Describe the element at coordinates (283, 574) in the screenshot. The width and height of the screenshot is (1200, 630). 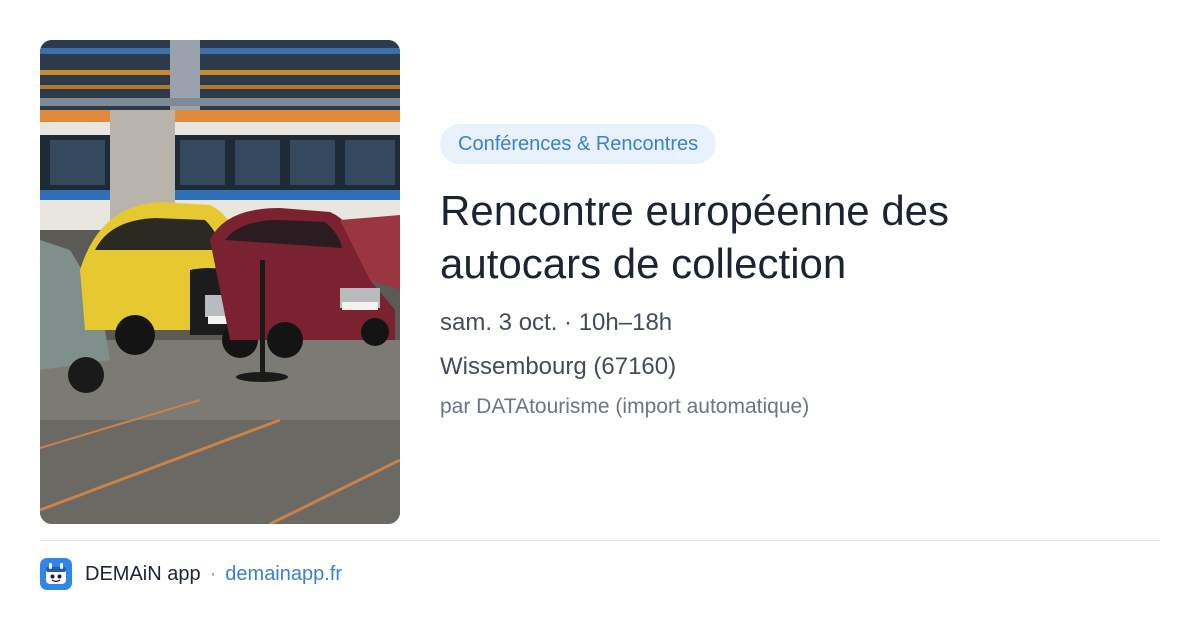
I see `app-url-link: demainapp.fr` at that location.